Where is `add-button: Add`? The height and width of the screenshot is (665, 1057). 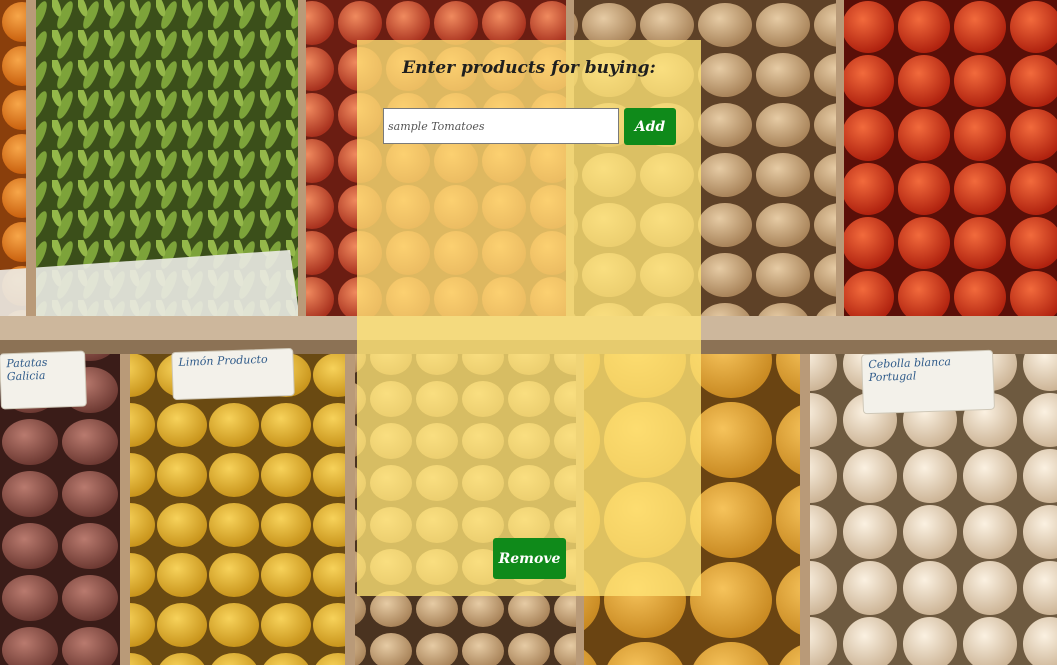
add-button: Add is located at coordinates (650, 126).